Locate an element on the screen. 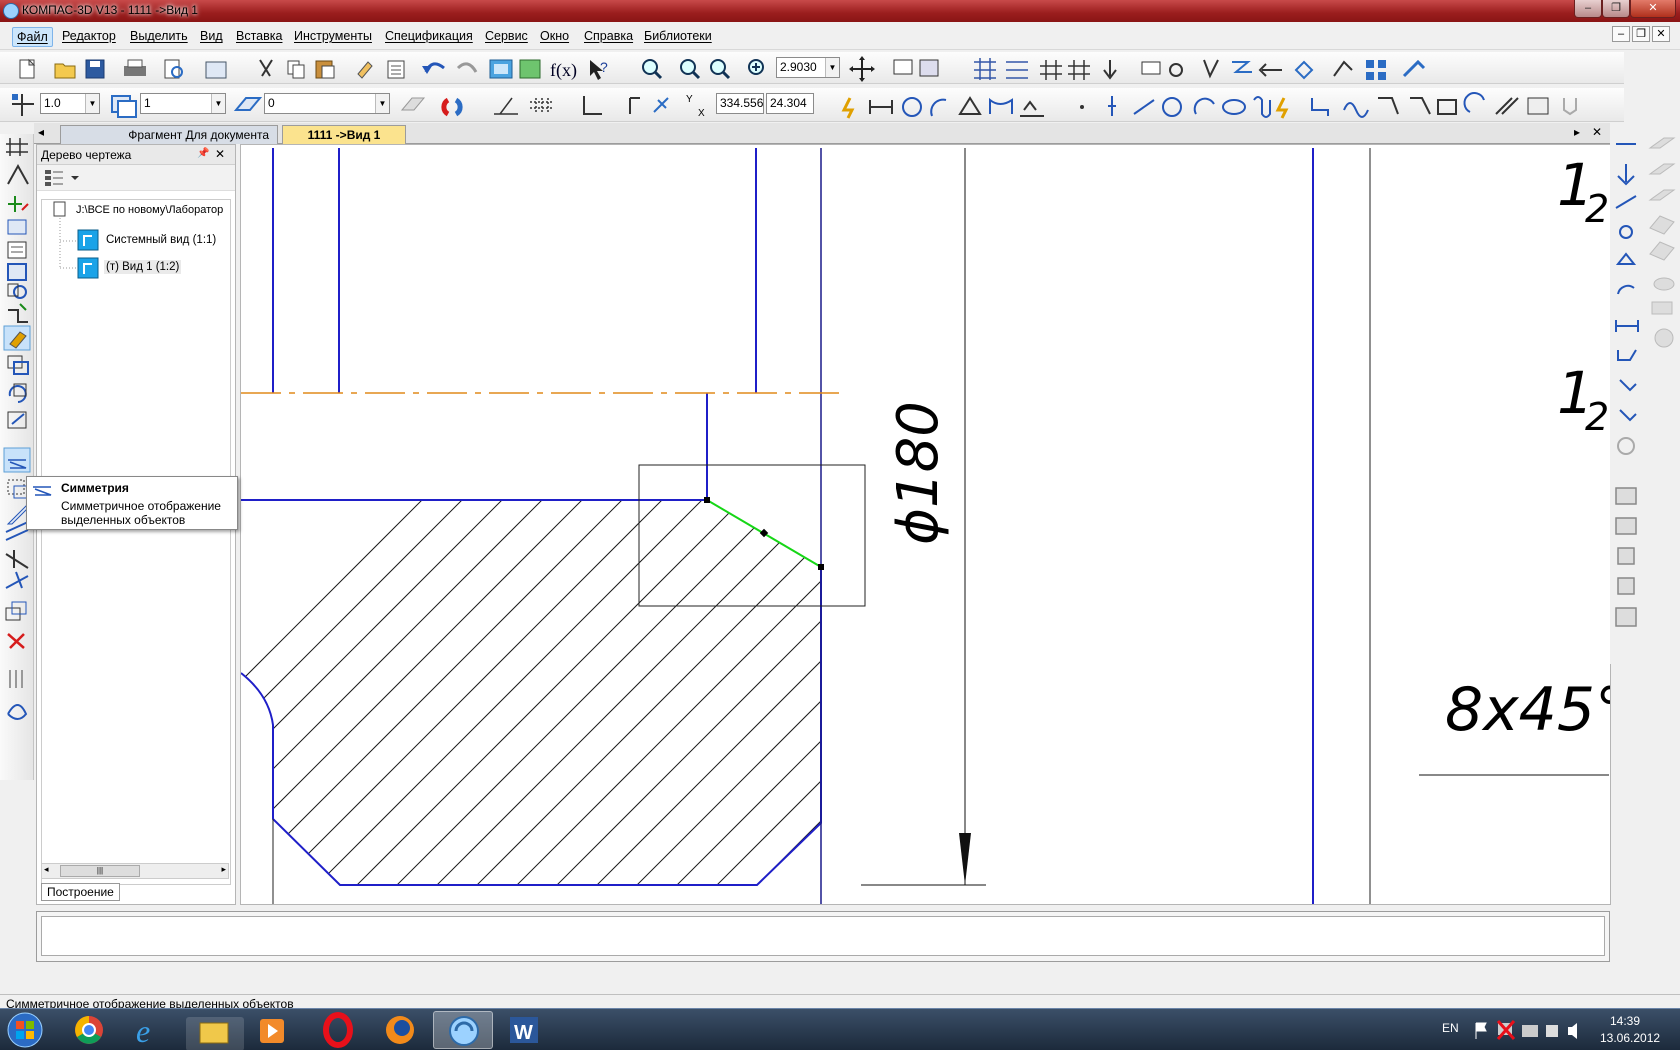 The width and height of the screenshot is (1680, 1050). opera-icon is located at coordinates (338, 1030).